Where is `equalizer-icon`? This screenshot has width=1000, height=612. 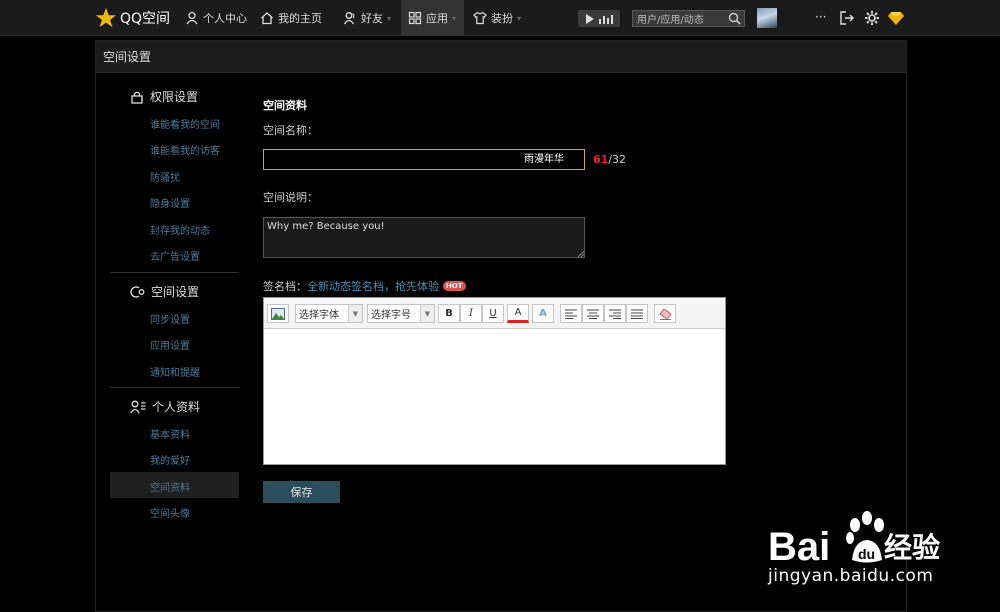
equalizer-icon is located at coordinates (606, 19).